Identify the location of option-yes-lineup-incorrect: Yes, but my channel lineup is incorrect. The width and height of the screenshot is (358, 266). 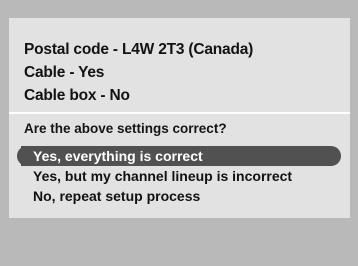
(181, 176).